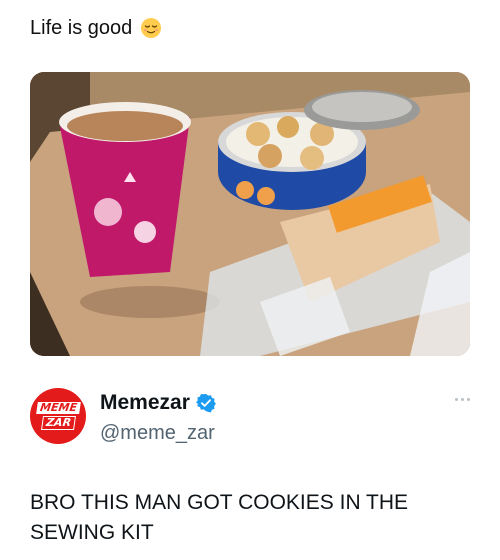  What do you see at coordinates (157, 433) in the screenshot?
I see `author-handle: @meme_zar` at bounding box center [157, 433].